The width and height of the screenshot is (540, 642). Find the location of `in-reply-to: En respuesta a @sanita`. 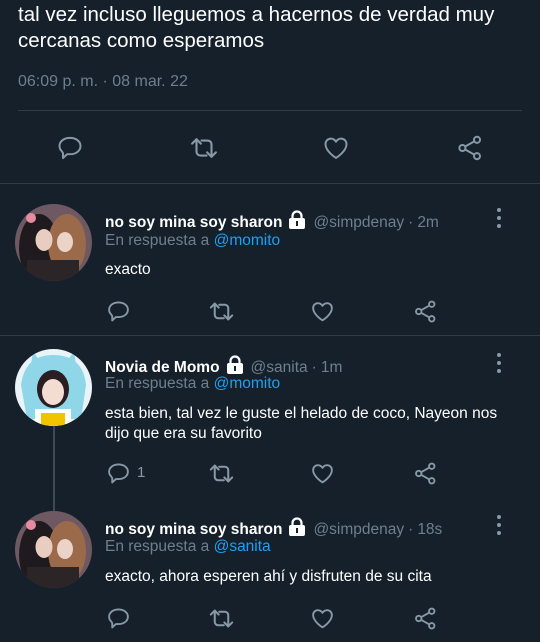

in-reply-to: En respuesta a @sanita is located at coordinates (188, 547).